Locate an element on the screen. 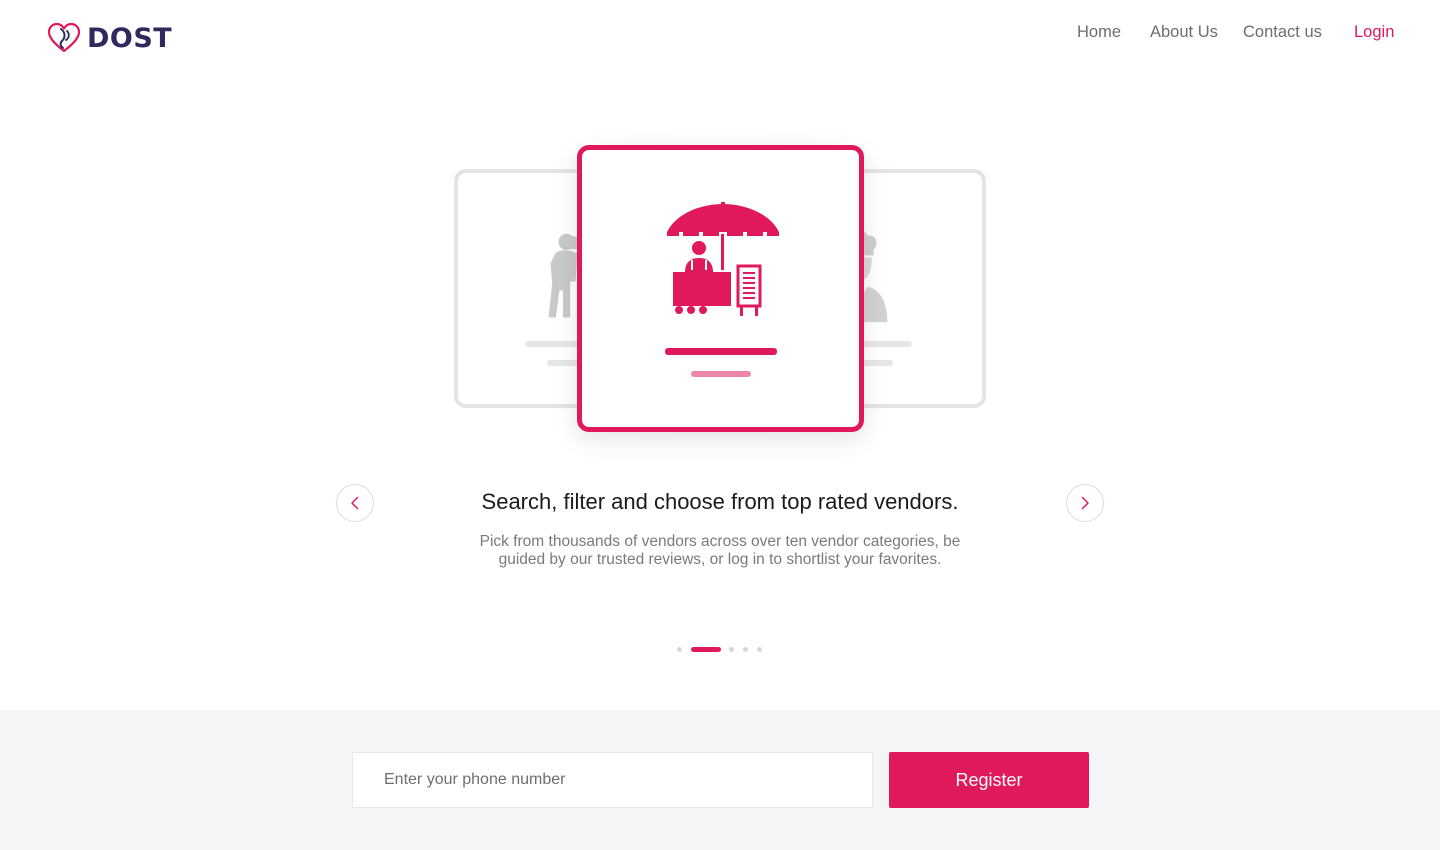  nav-contact-us: Contact us is located at coordinates (1282, 32).